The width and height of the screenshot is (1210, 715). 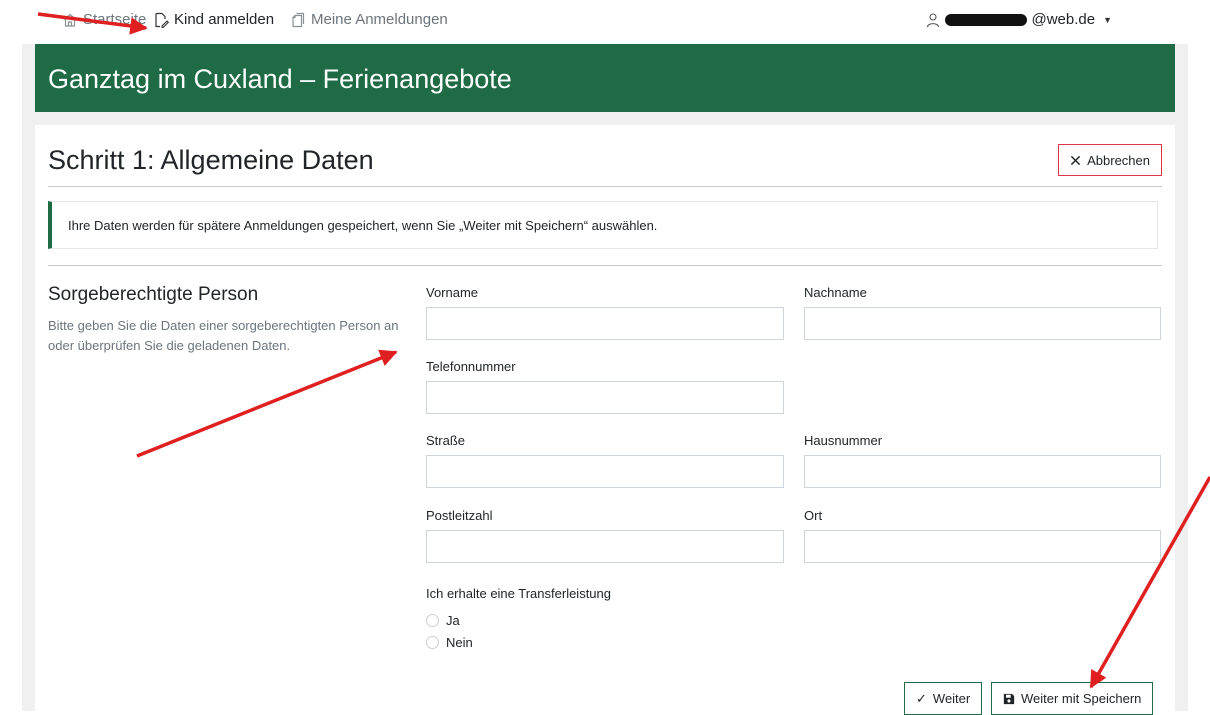 I want to click on nachname-label: Nachname, so click(x=835, y=292).